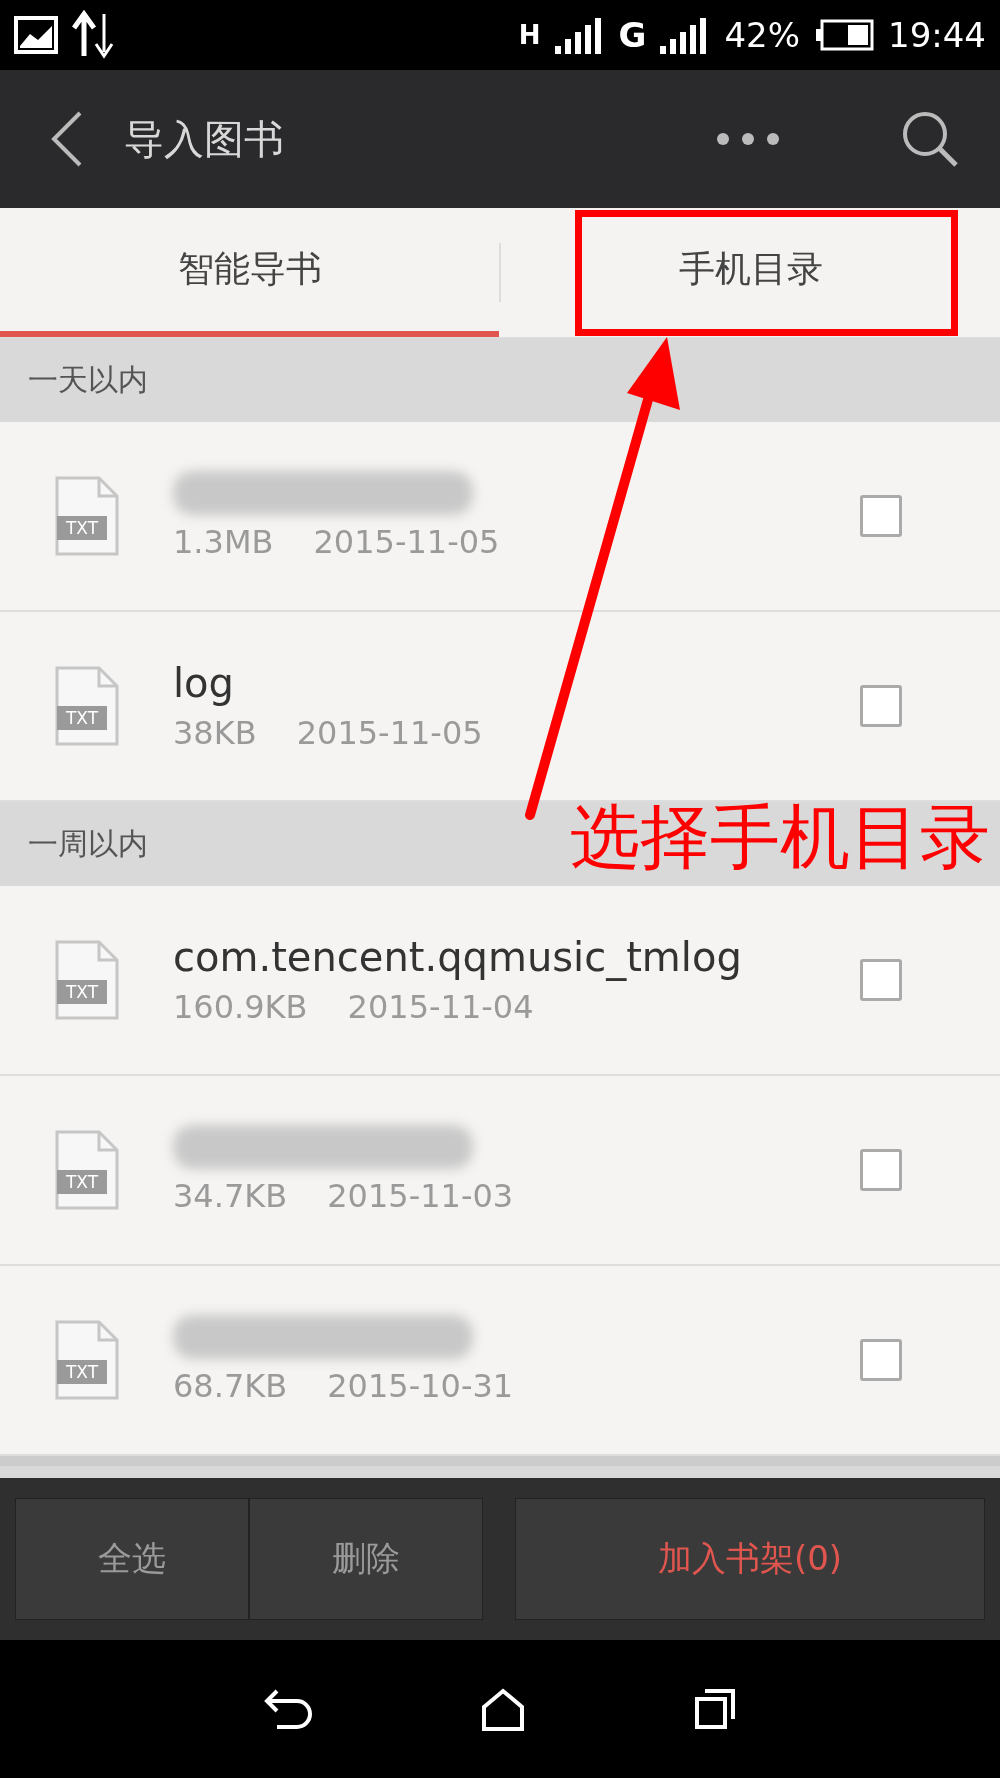  What do you see at coordinates (240, 1007) in the screenshot?
I see `file-size: 160.9KB` at bounding box center [240, 1007].